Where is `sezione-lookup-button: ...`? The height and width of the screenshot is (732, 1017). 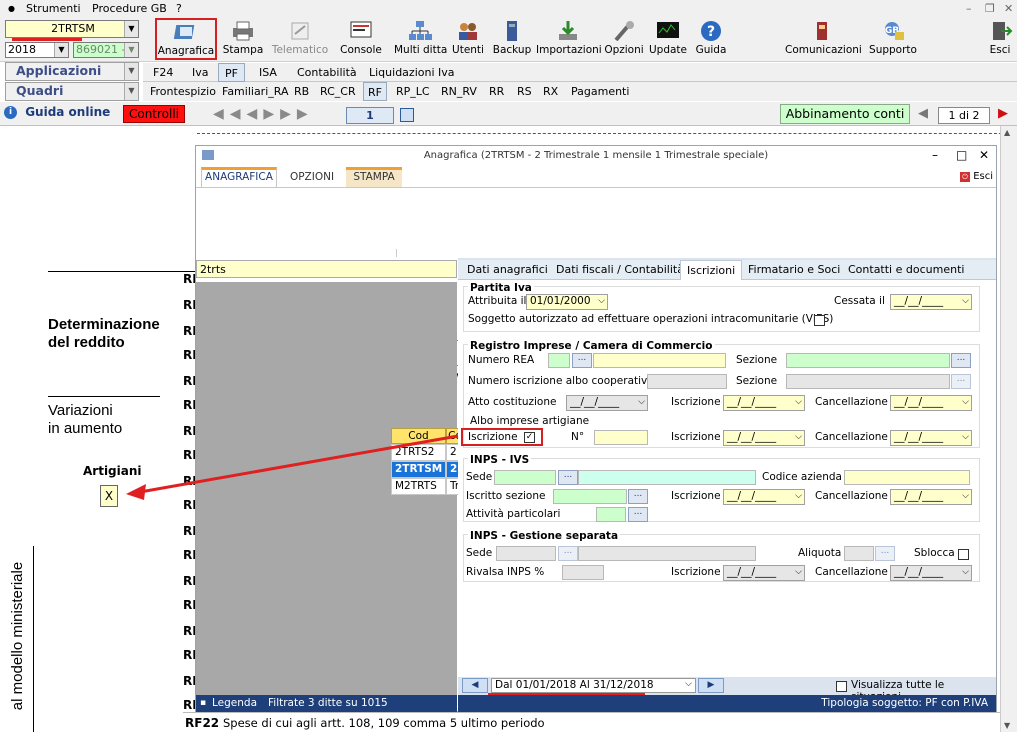 sezione-lookup-button: ... is located at coordinates (961, 360).